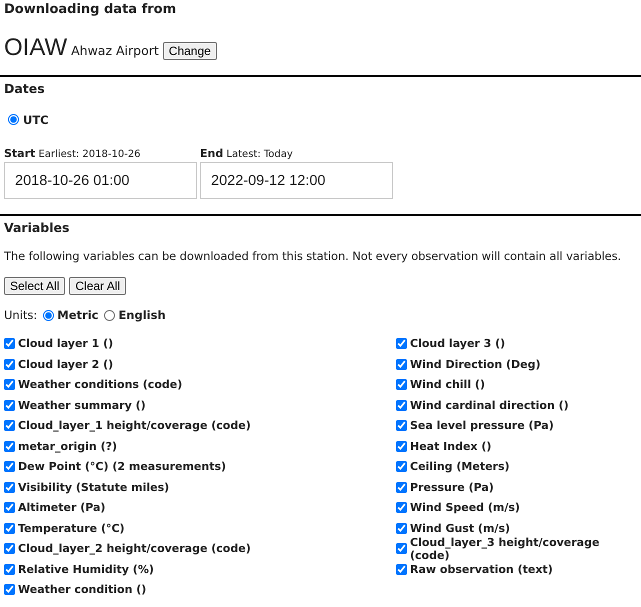 The height and width of the screenshot is (607, 641). I want to click on checkbox-label: Raw observation (text), so click(481, 569).